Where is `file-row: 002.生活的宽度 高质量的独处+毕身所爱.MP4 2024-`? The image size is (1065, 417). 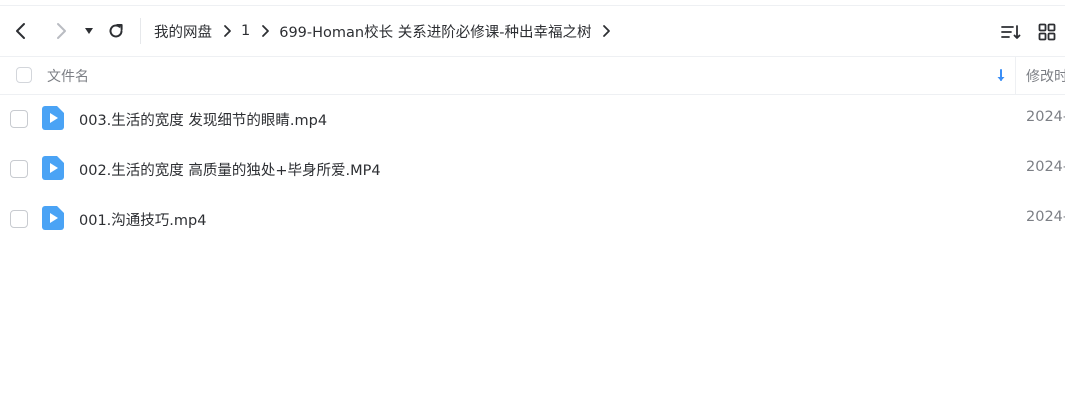
file-row: 002.生活的宽度 高质量的独处+毕身所爱.MP4 2024- is located at coordinates (532, 169).